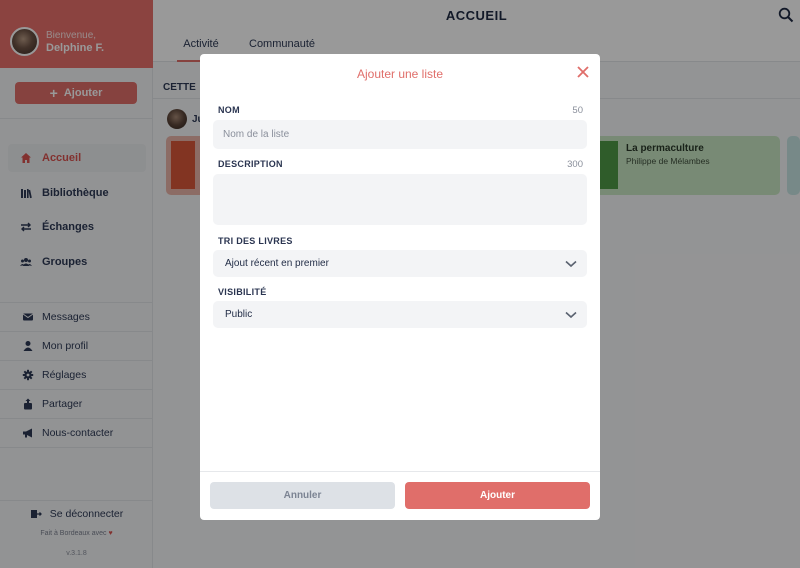 The width and height of the screenshot is (800, 568). What do you see at coordinates (255, 241) in the screenshot?
I see `sort-label: TRI DES LIVRES` at bounding box center [255, 241].